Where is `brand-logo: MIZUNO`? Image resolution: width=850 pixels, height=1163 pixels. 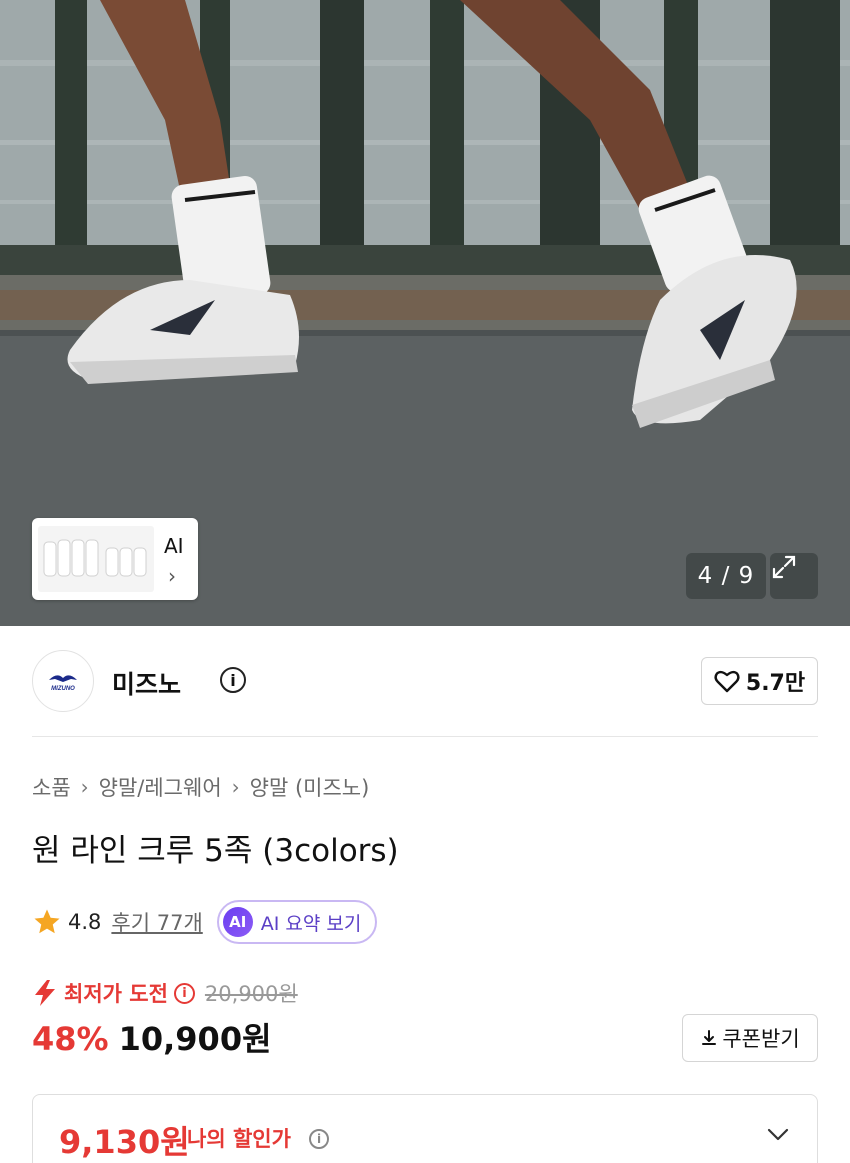 brand-logo: MIZUNO is located at coordinates (63, 681).